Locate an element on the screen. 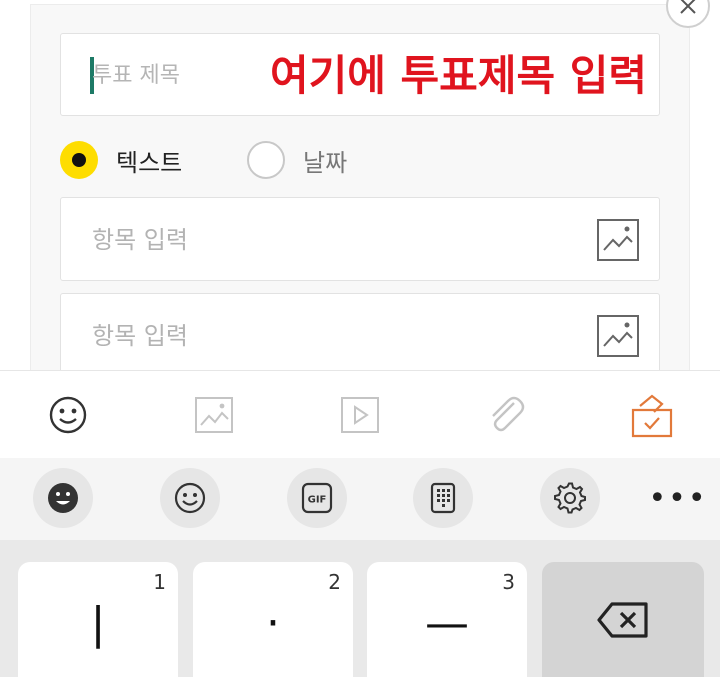  gif-button: GIF is located at coordinates (317, 498).